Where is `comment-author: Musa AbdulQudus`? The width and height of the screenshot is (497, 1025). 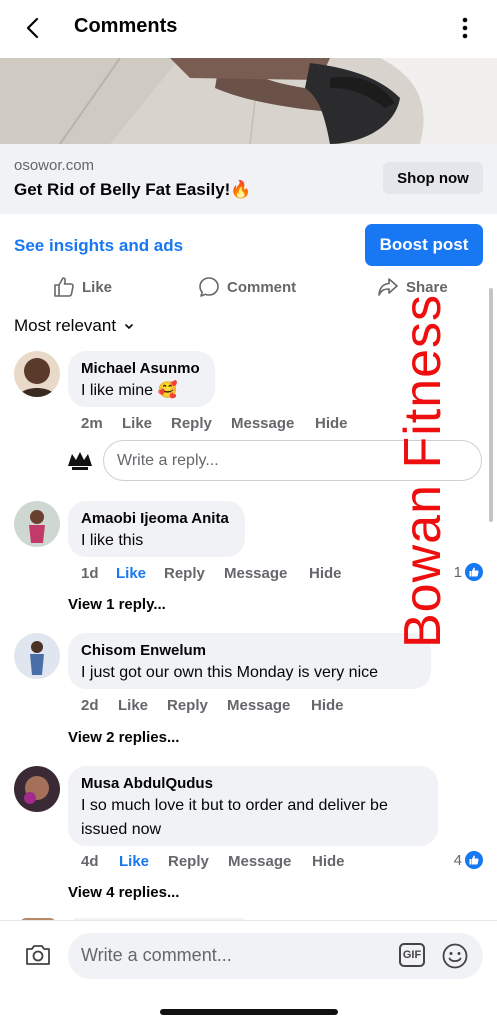 comment-author: Musa AbdulQudus is located at coordinates (253, 784).